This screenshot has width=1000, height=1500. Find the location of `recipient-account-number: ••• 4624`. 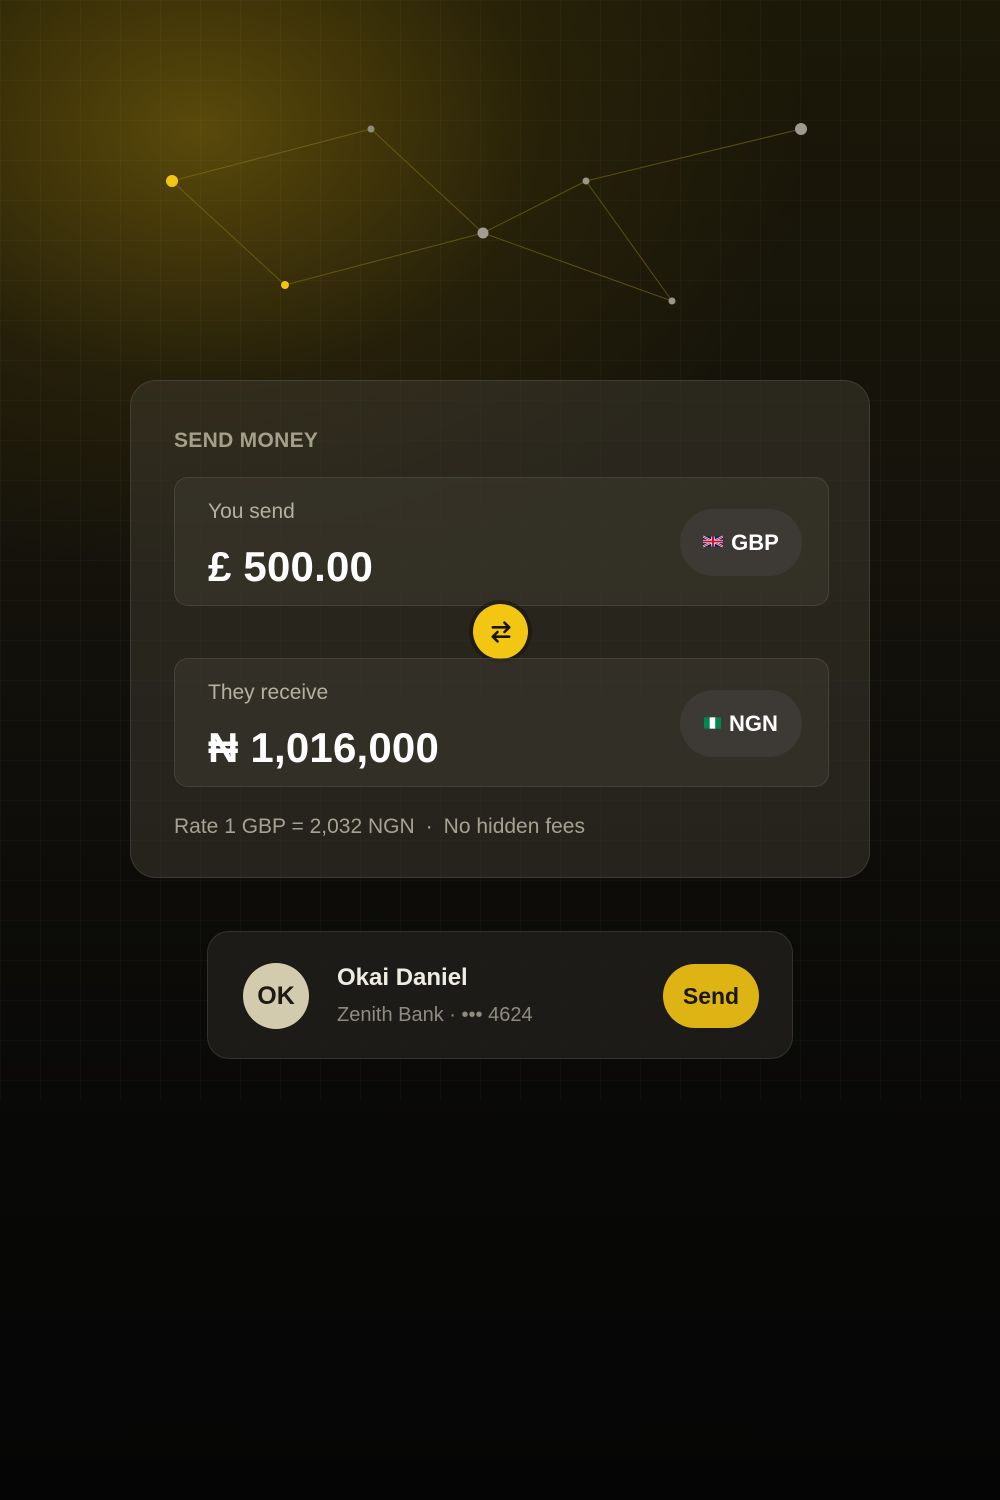

recipient-account-number: ••• 4624 is located at coordinates (497, 1015).